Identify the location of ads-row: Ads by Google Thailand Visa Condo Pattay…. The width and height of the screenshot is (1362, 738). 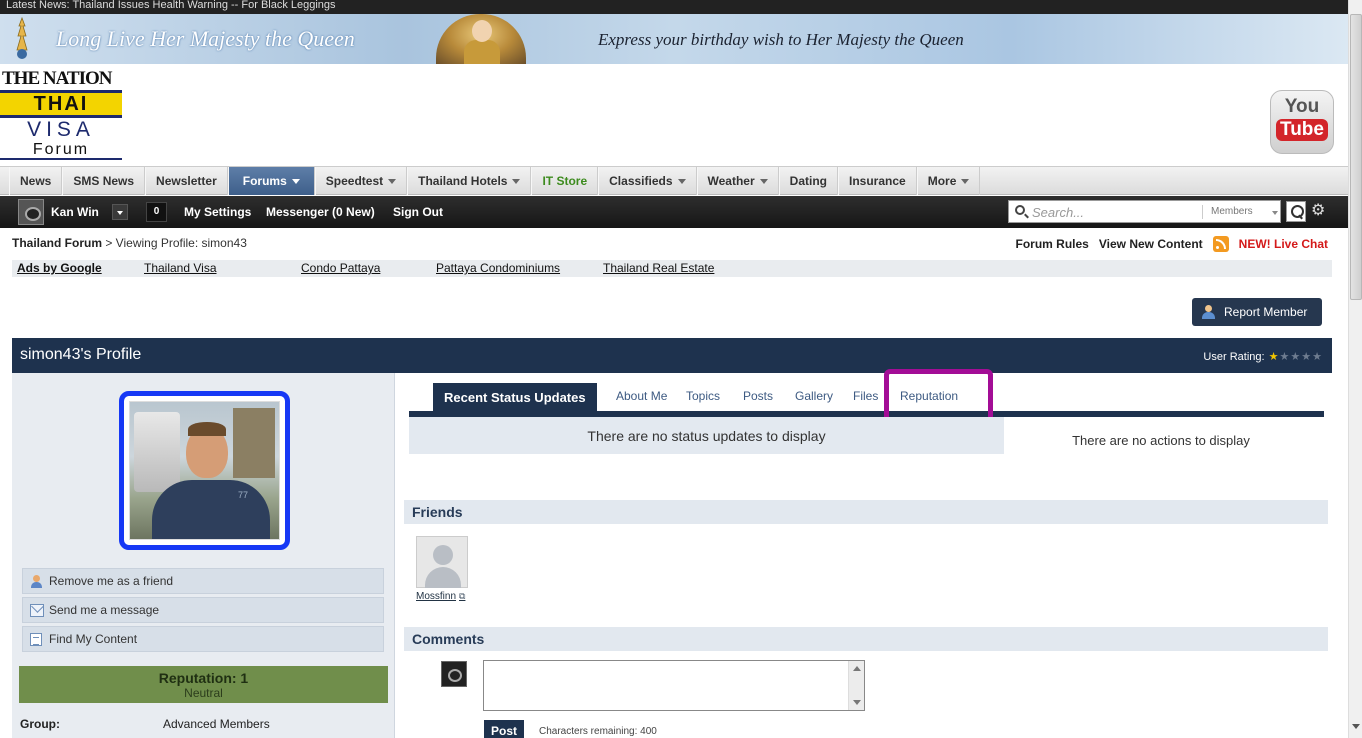
(672, 268).